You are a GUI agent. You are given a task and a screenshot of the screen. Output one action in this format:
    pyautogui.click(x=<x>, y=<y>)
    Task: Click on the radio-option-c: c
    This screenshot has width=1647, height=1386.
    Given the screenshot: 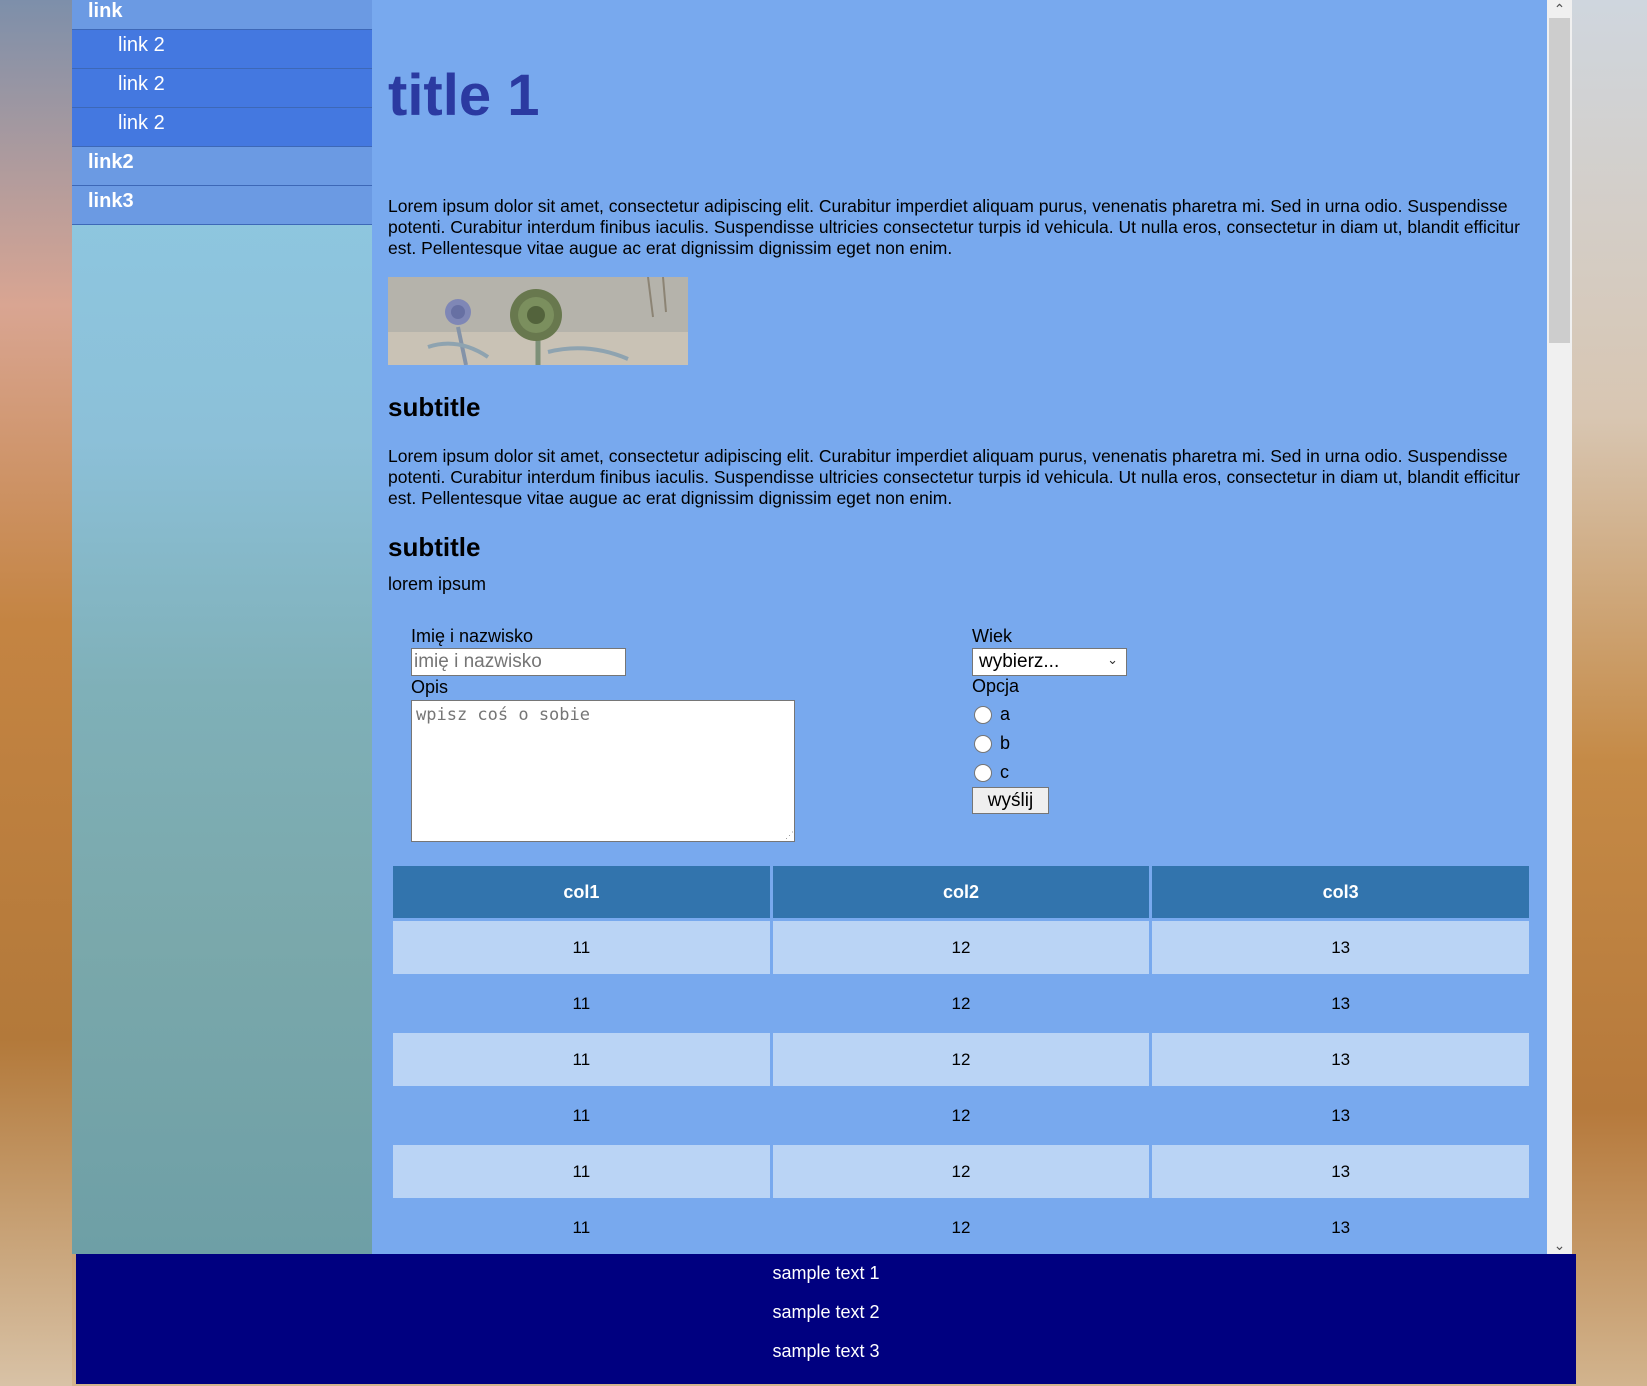 What is the action you would take?
    pyautogui.click(x=991, y=772)
    